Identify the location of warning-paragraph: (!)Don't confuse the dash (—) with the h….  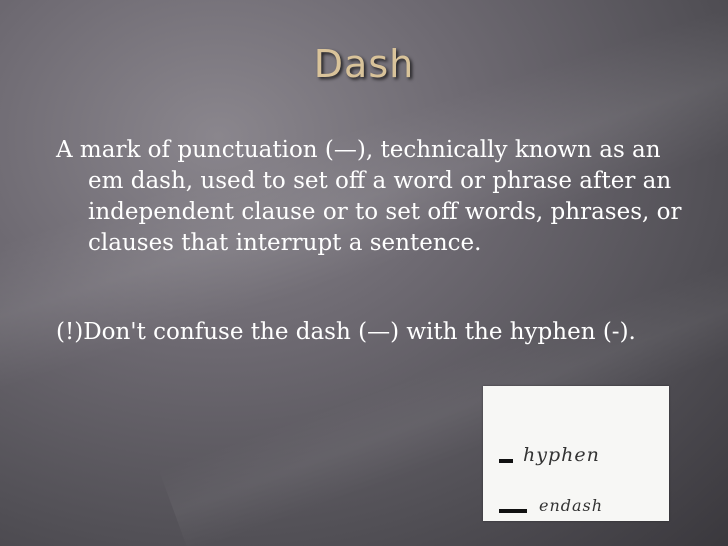
(346, 332).